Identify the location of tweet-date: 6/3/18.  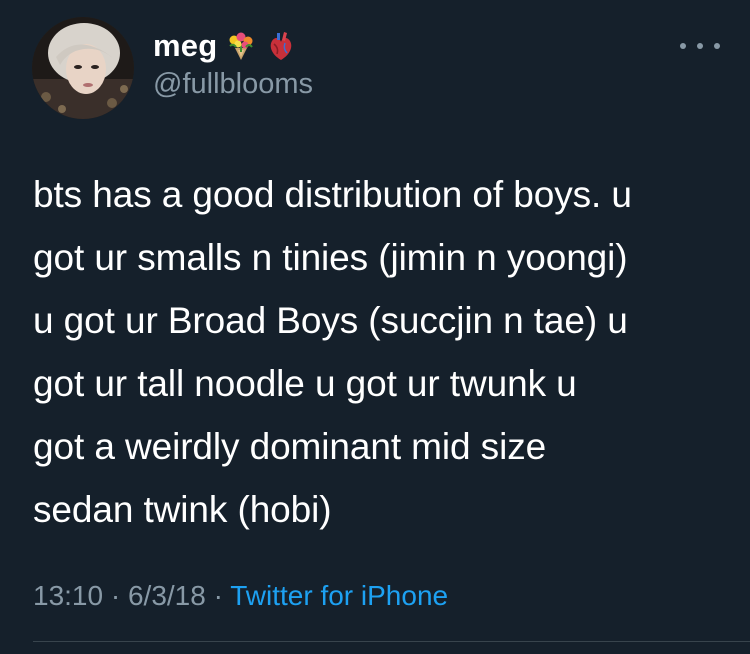
(166, 595).